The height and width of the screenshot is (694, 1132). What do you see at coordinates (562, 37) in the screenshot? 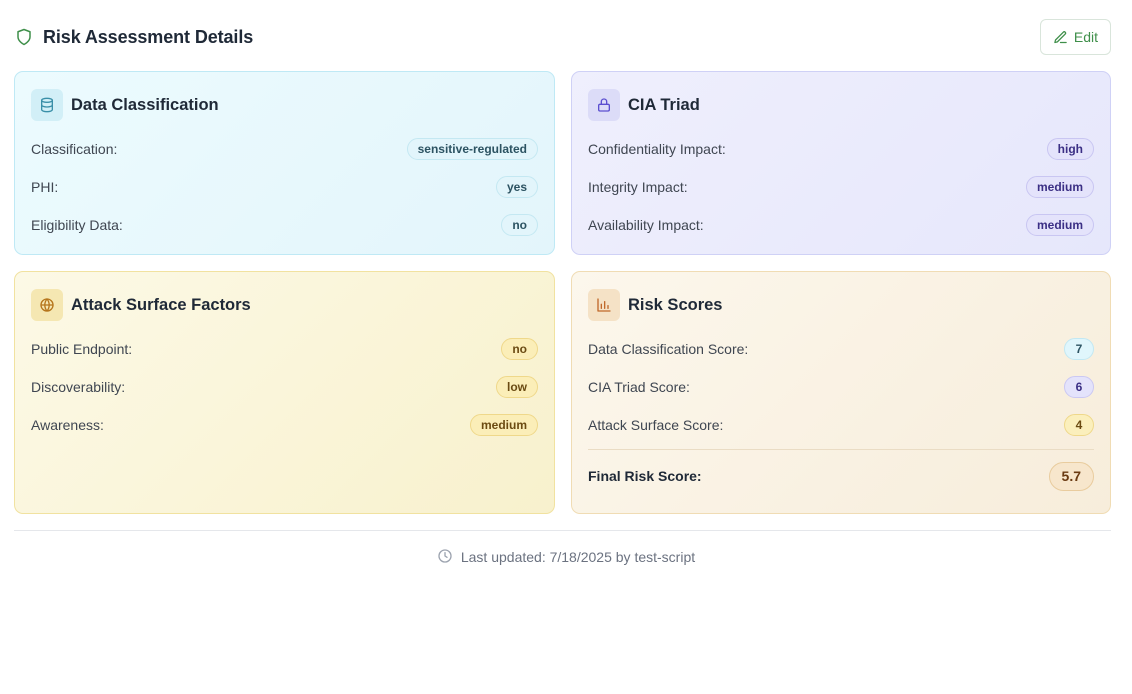
I see `page-header: Risk Assessment Details Edit` at bounding box center [562, 37].